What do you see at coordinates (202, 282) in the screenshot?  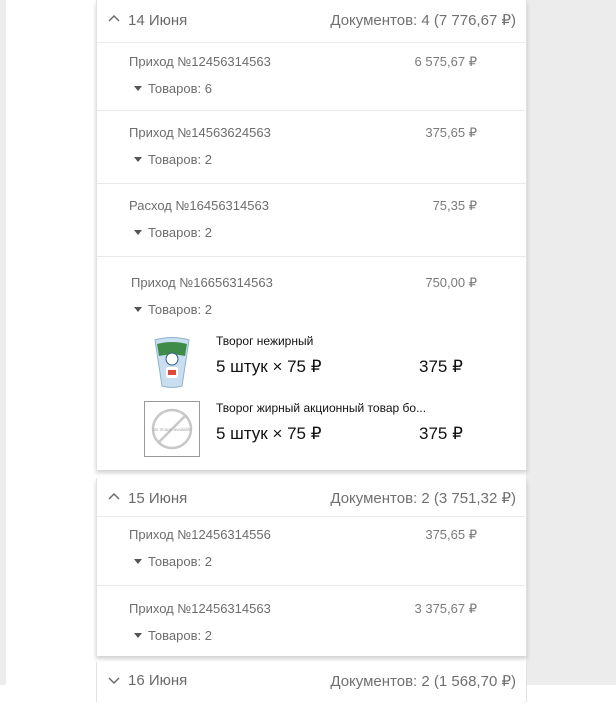 I see `document-title: Приход №16656314563` at bounding box center [202, 282].